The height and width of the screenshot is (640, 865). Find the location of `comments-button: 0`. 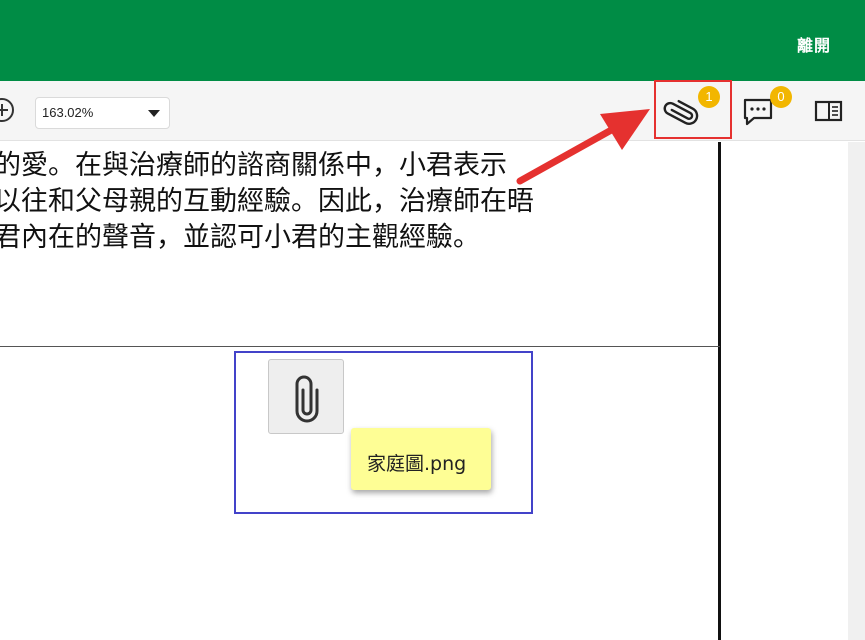

comments-button: 0 is located at coordinates (763, 111).